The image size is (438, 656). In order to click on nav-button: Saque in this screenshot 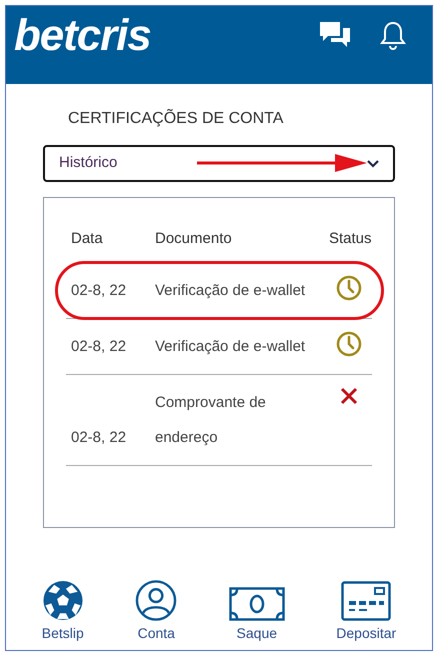, I will do `click(256, 612)`.